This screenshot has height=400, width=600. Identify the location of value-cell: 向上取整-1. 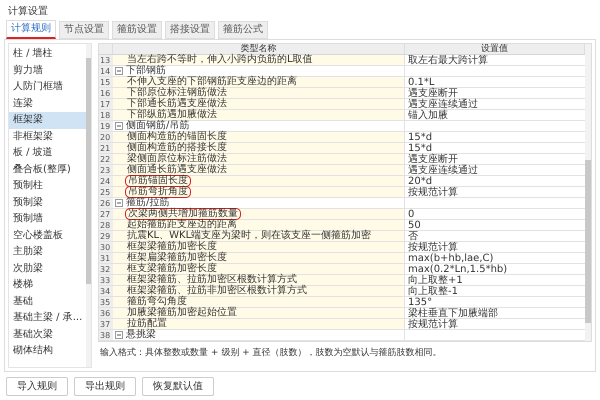
(495, 291).